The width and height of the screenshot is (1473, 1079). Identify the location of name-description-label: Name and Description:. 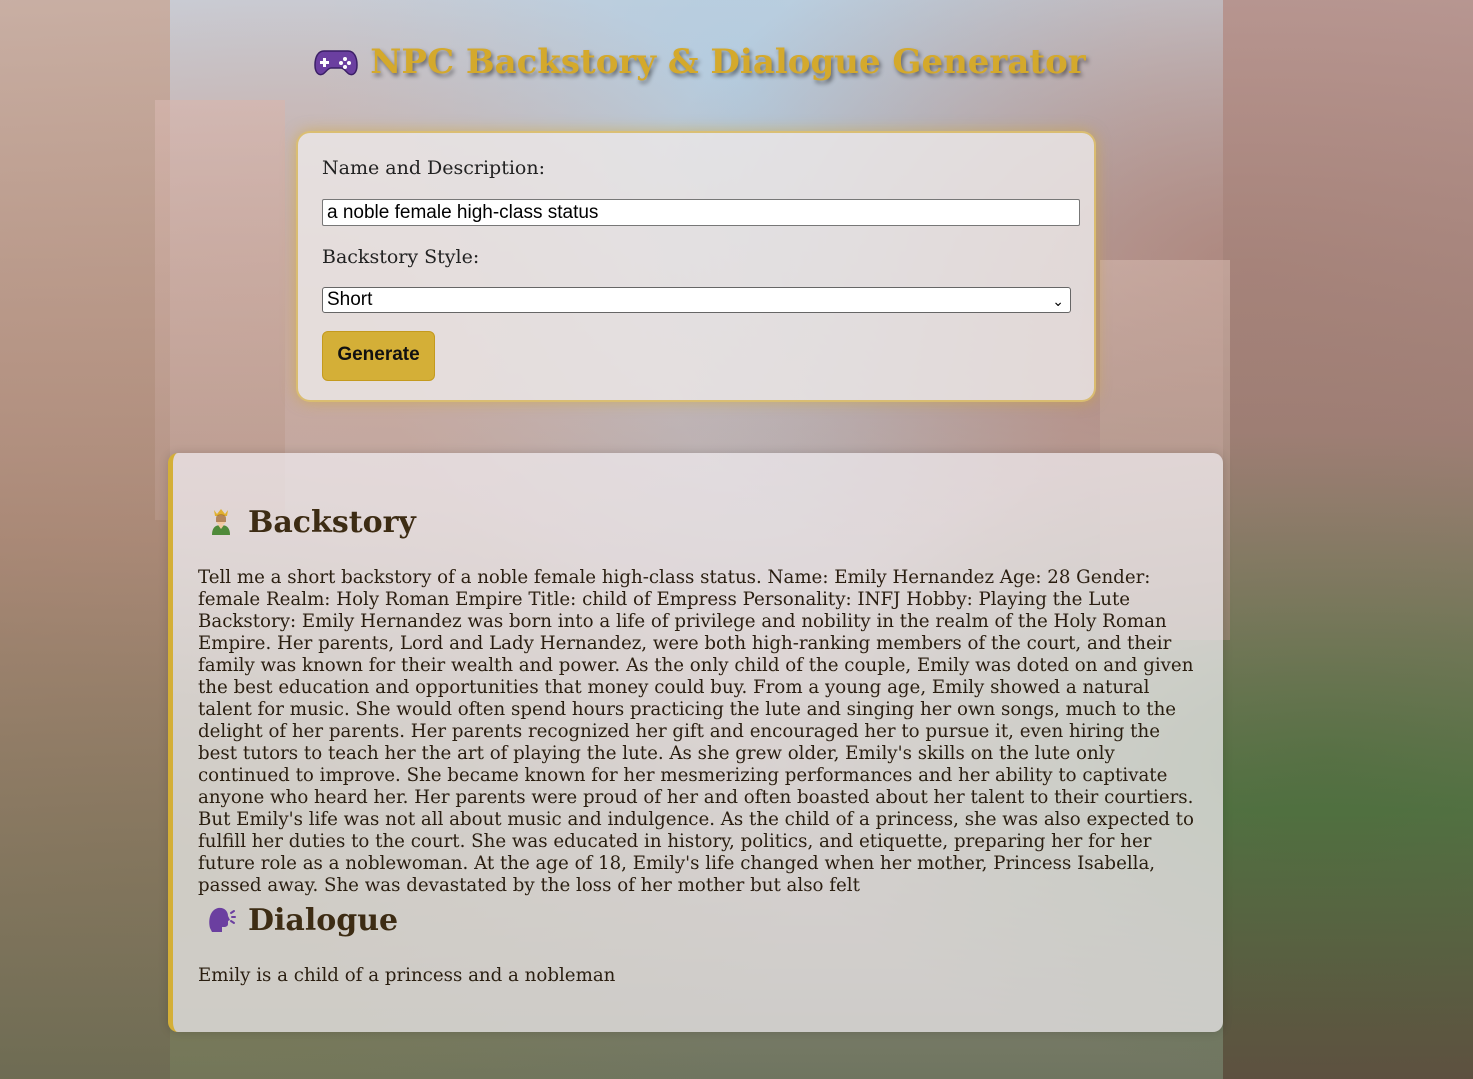
(433, 168).